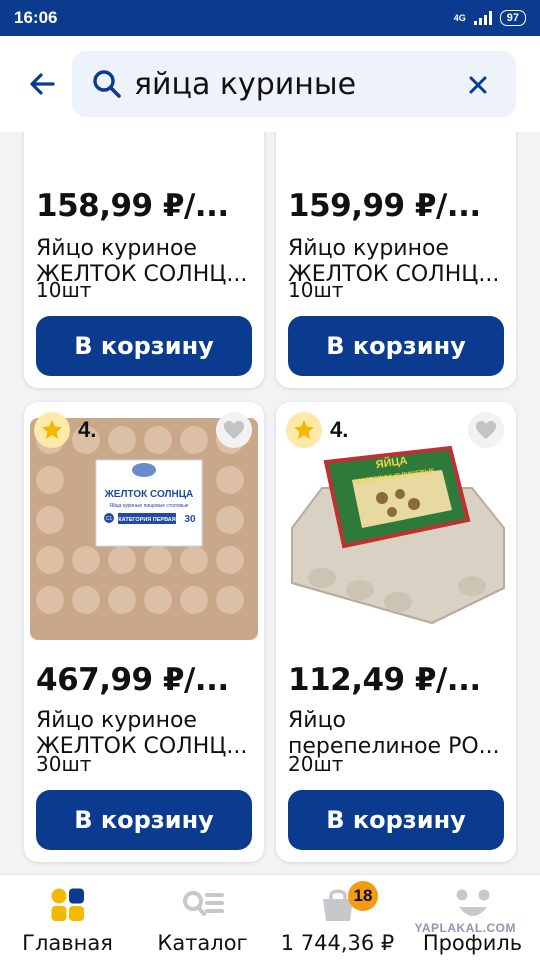 This screenshot has height=960, width=540. Describe the element at coordinates (316, 764) in the screenshot. I see `product-quantity: 20шт` at that location.